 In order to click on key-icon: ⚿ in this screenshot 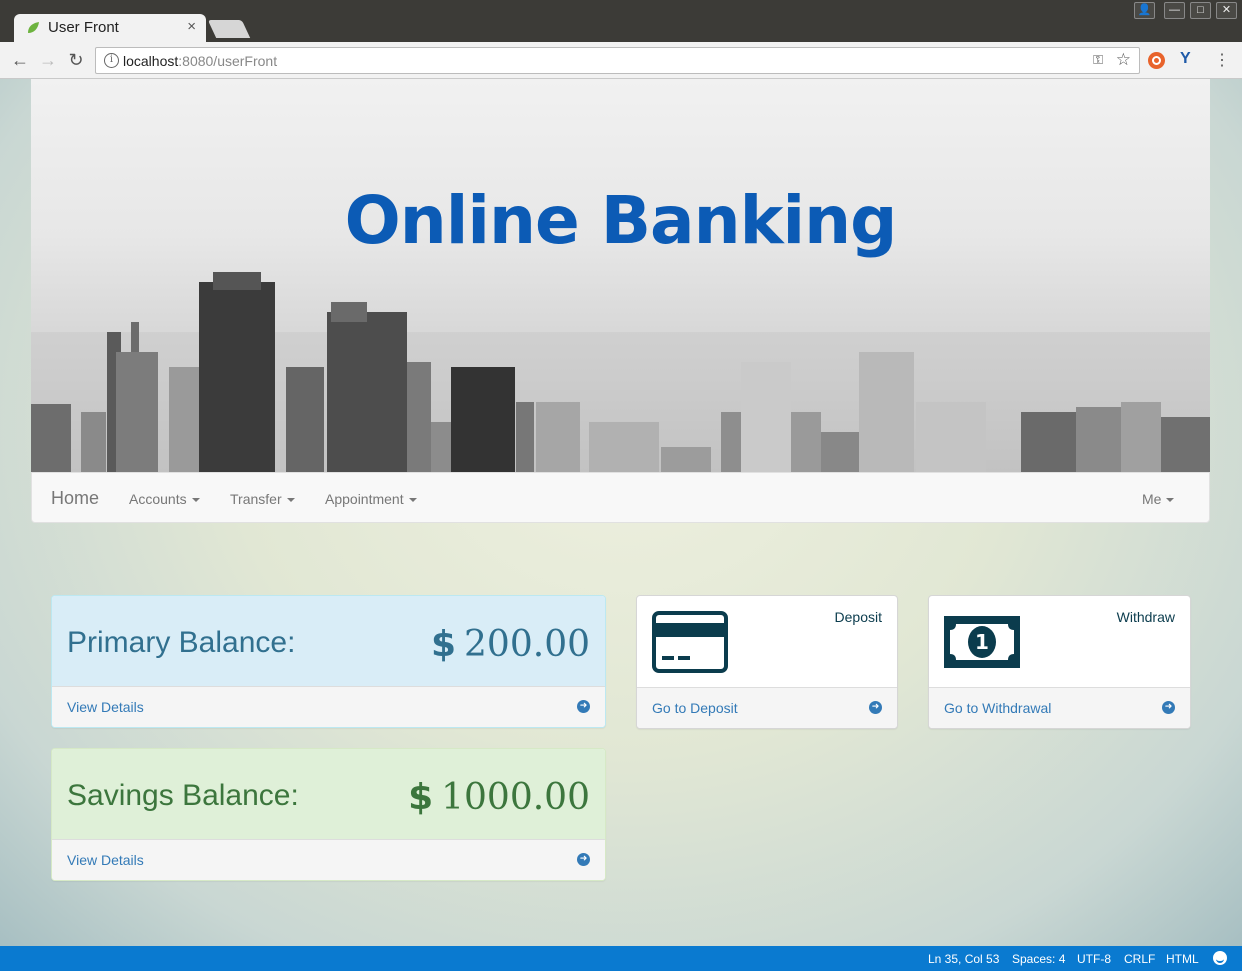, I will do `click(1098, 60)`.